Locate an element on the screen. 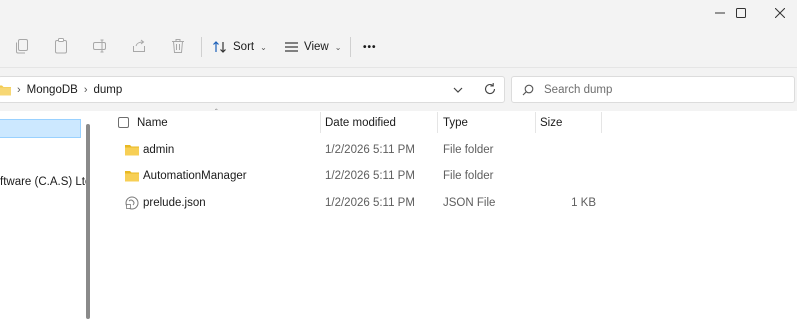 The image size is (797, 319). search-box: Search dump is located at coordinates (653, 89).